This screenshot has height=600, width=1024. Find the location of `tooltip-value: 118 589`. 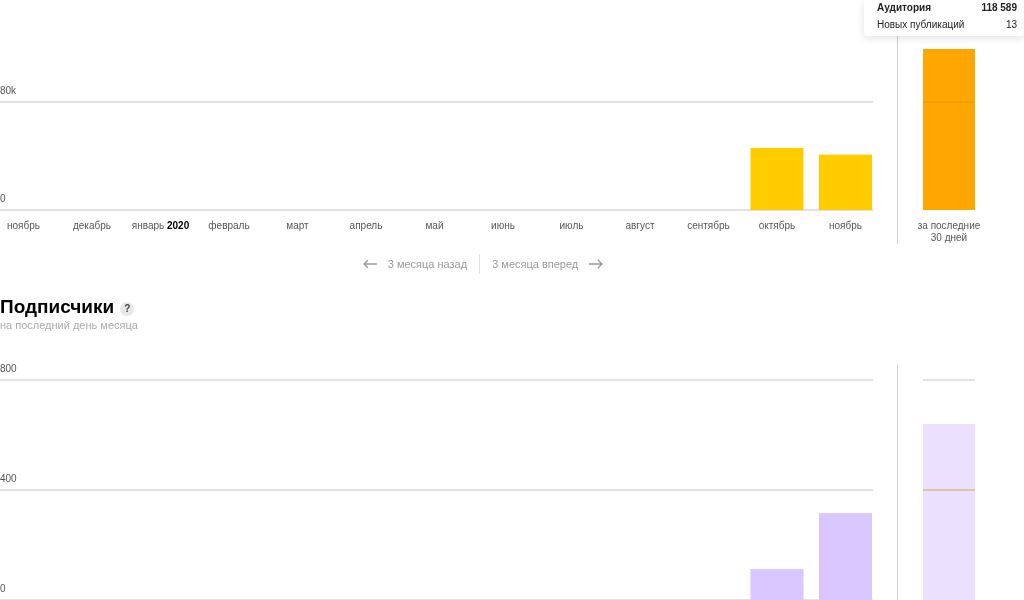

tooltip-value: 118 589 is located at coordinates (999, 7).